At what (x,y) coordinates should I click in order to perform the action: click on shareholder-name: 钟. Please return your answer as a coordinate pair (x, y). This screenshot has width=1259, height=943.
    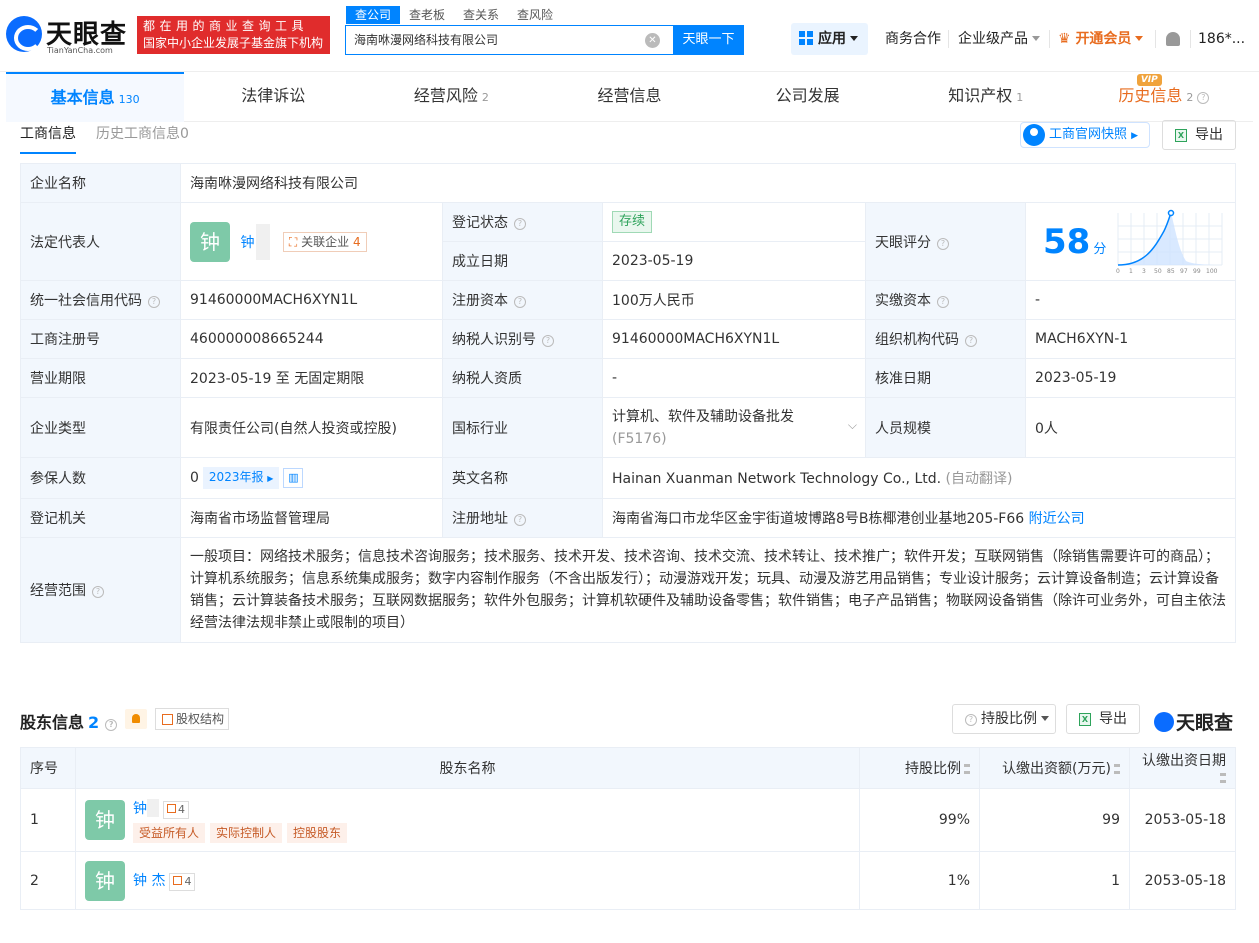
    Looking at the image, I should click on (140, 809).